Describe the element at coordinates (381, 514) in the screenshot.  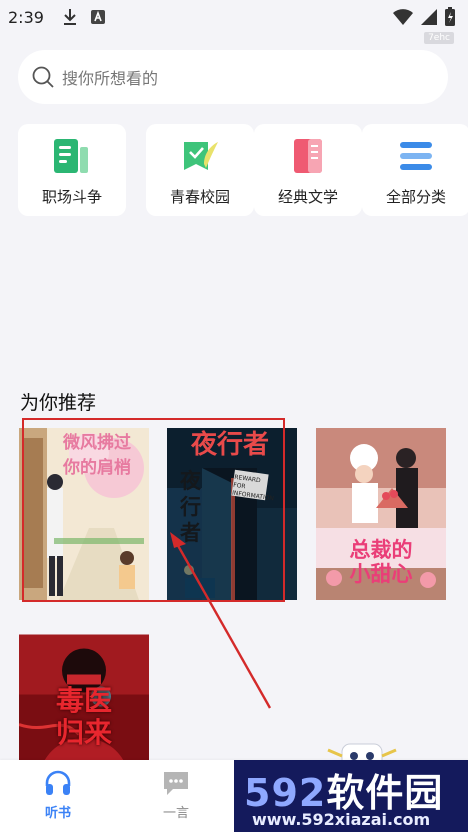
I see `book-cover-sweetheart: 总裁的 小甜心` at that location.